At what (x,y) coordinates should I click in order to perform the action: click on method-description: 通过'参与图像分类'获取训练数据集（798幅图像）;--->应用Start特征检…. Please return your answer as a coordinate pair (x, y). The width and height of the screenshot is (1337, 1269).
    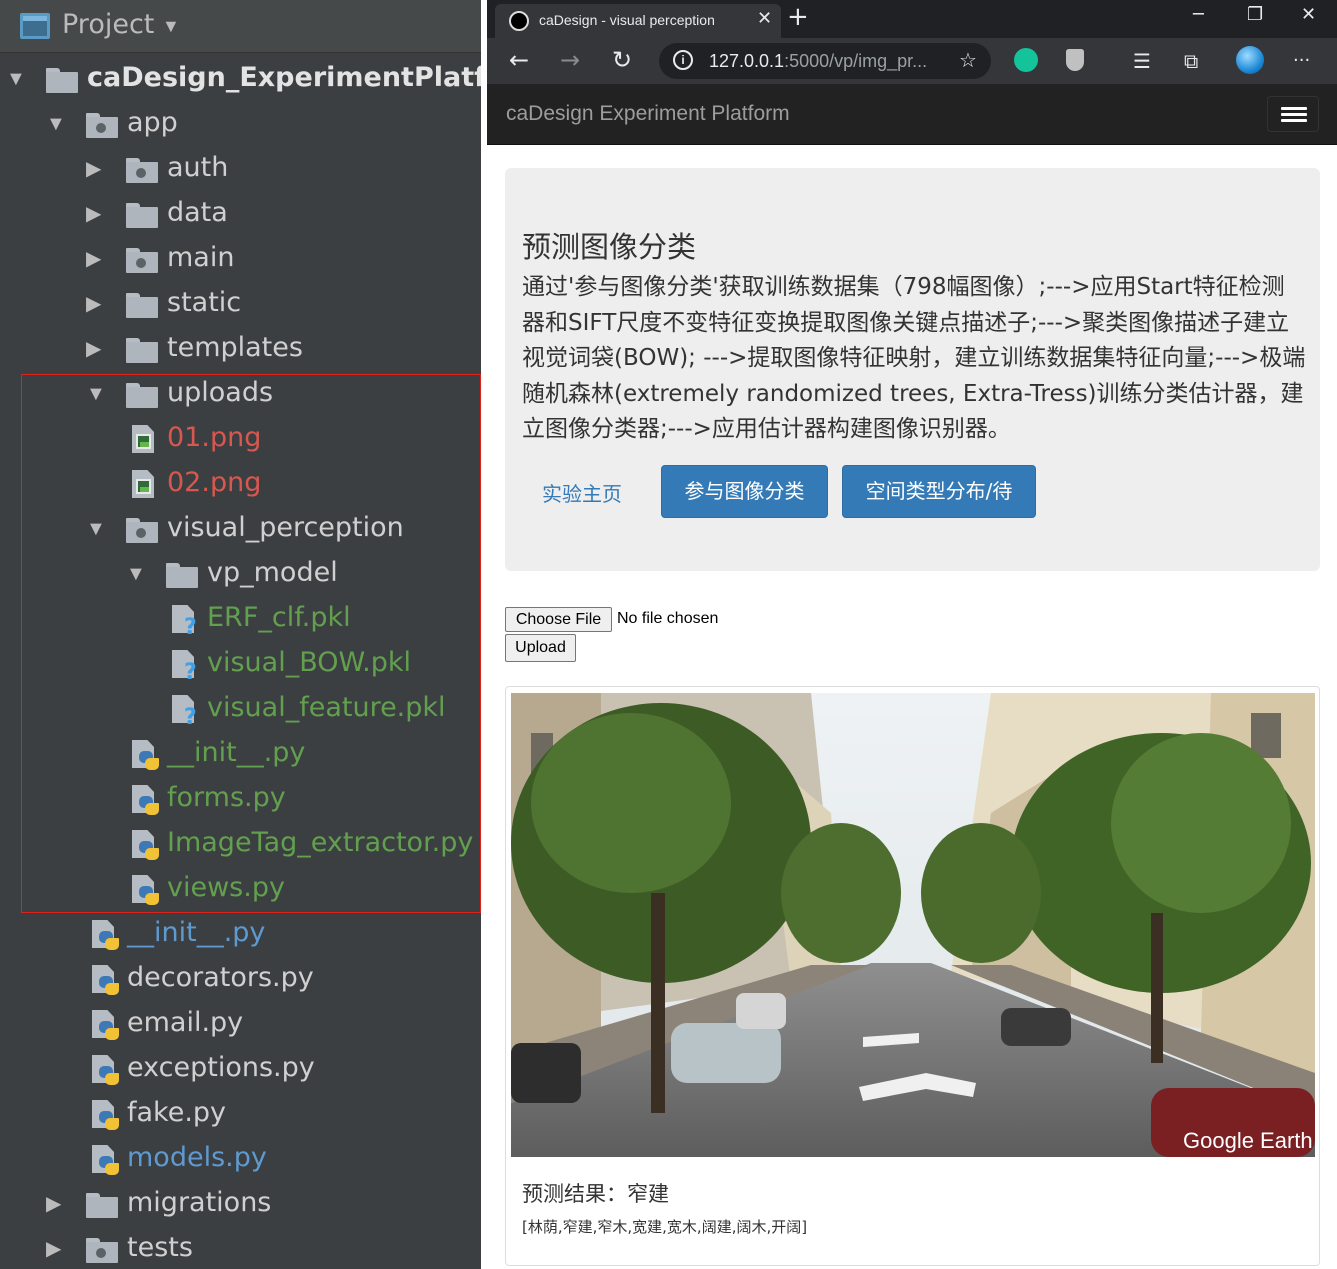
    Looking at the image, I should click on (914, 358).